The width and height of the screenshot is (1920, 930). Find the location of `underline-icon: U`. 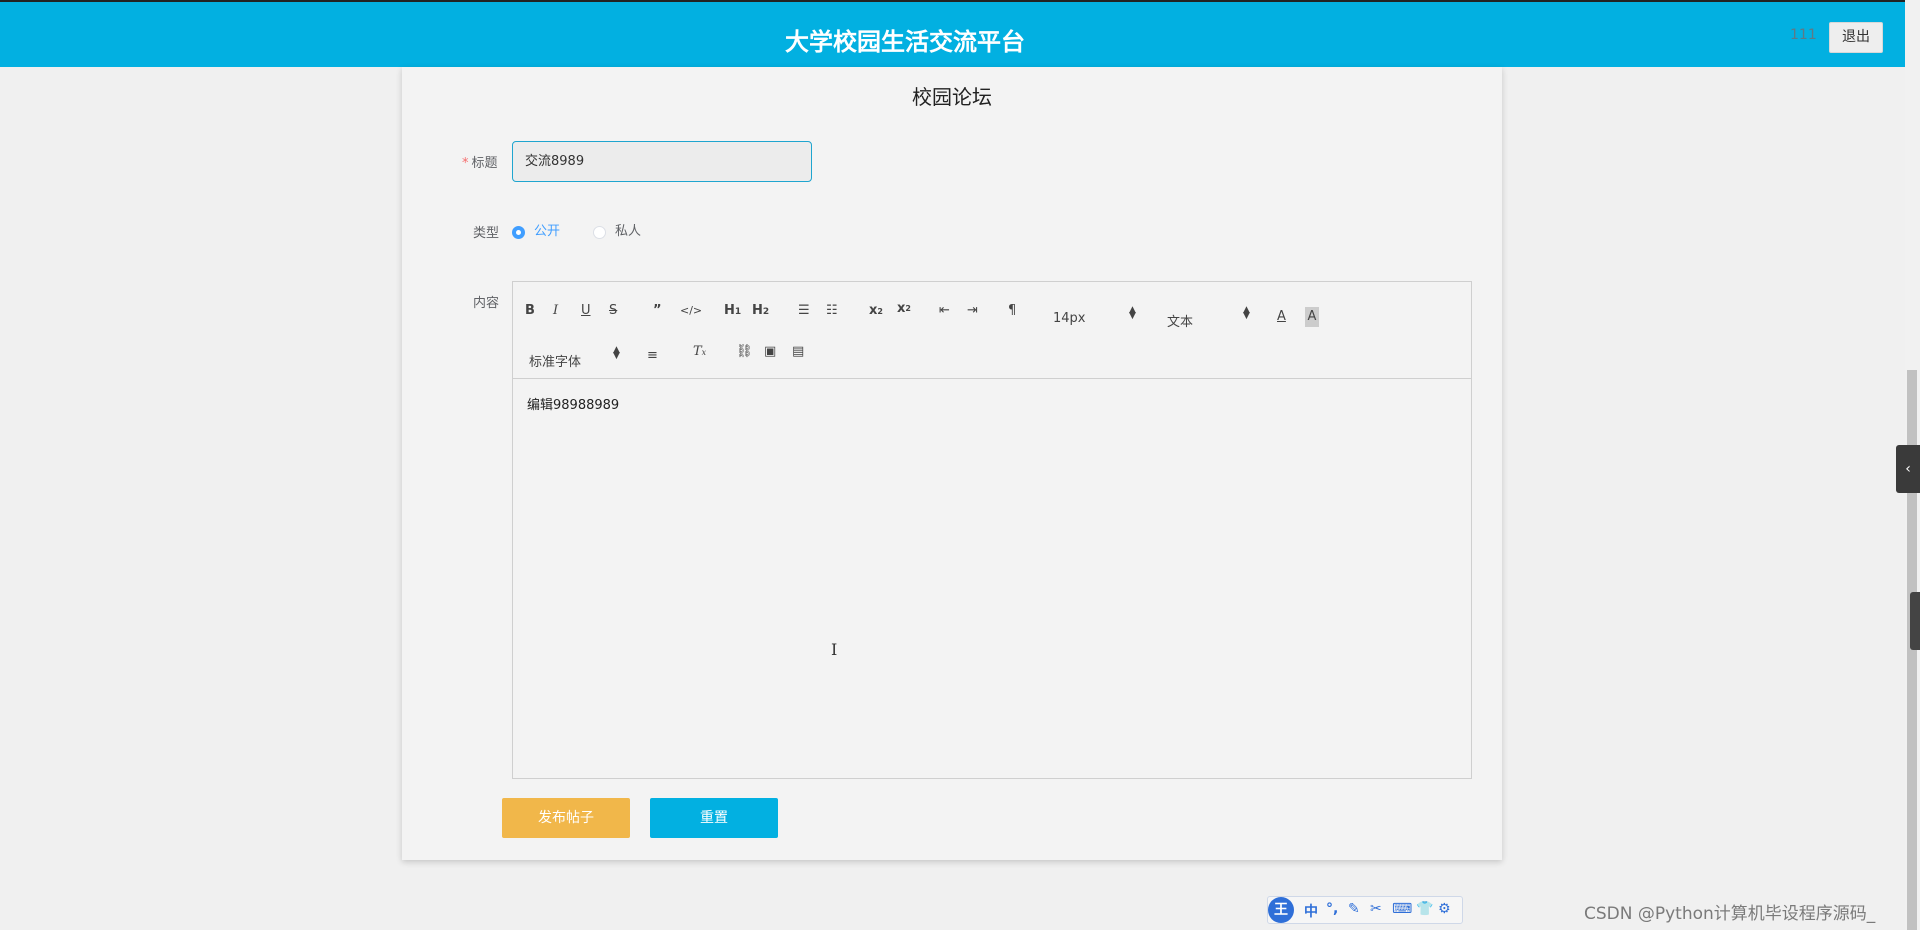

underline-icon: U is located at coordinates (586, 311).